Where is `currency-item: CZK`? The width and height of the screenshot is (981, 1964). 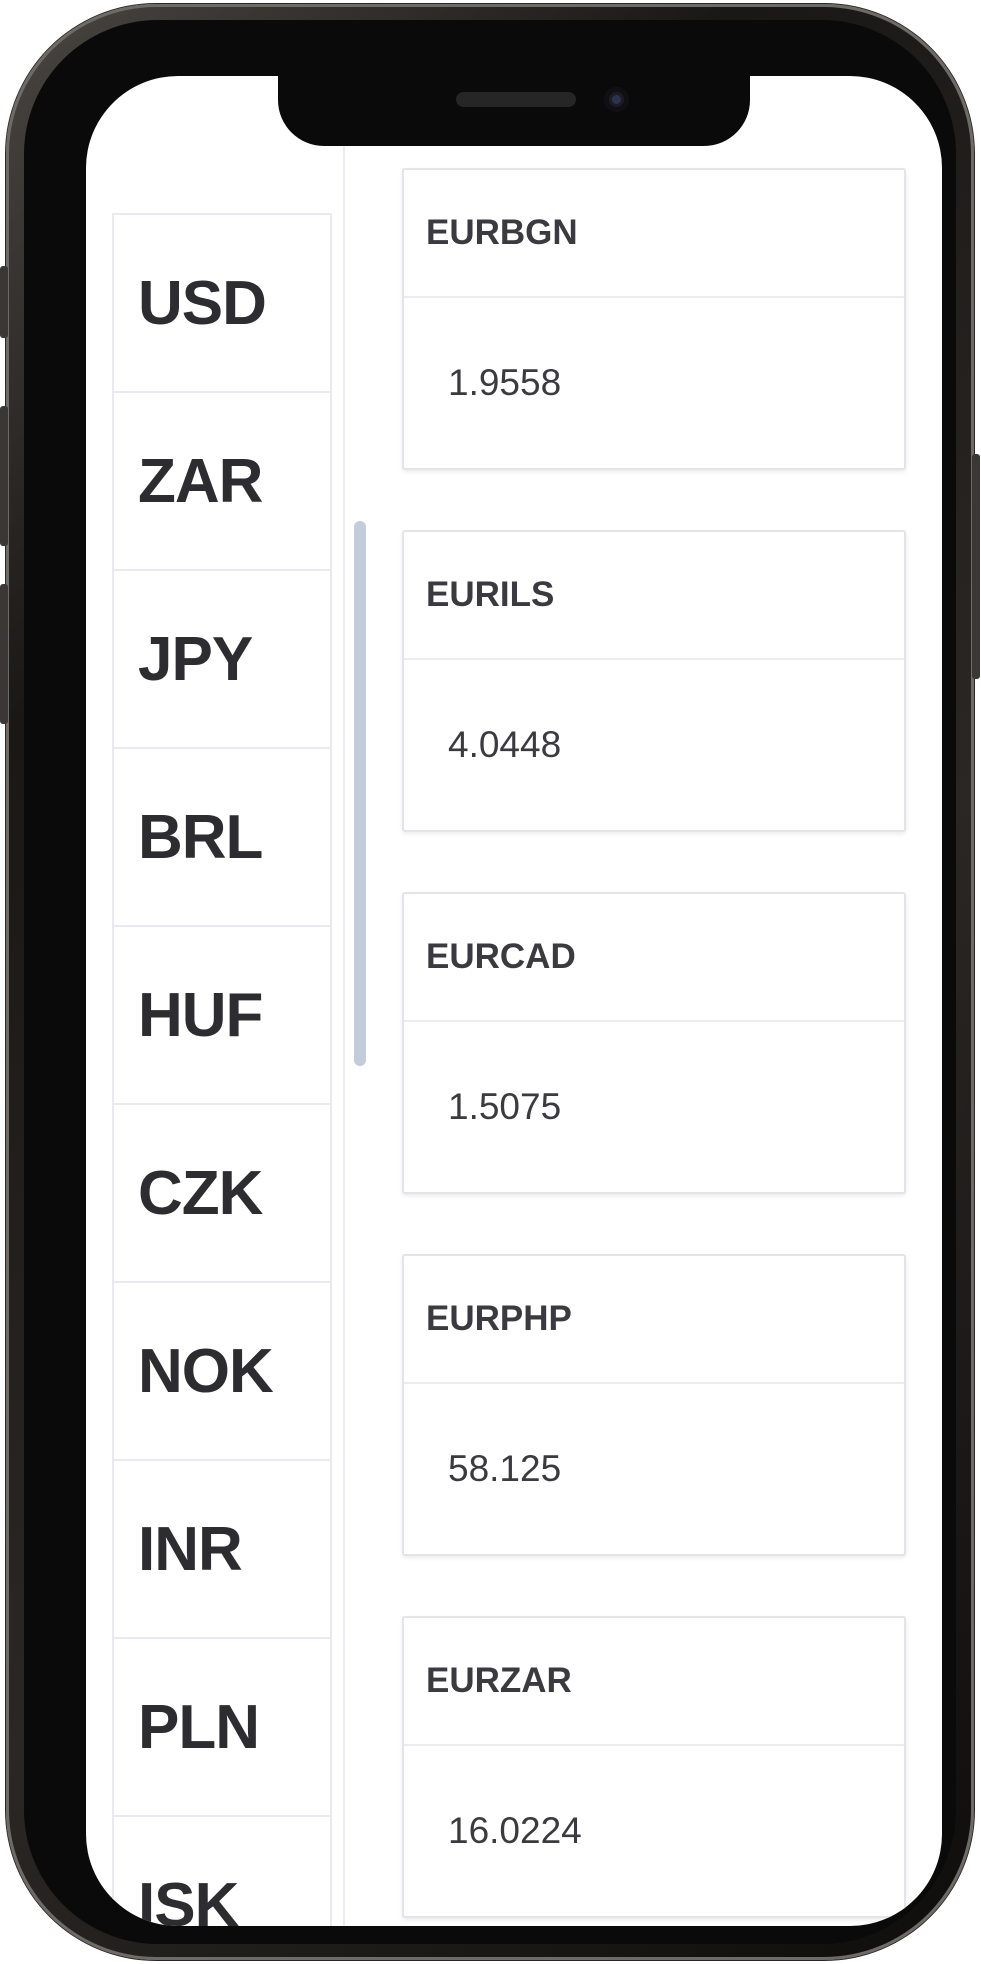
currency-item: CZK is located at coordinates (222, 1192).